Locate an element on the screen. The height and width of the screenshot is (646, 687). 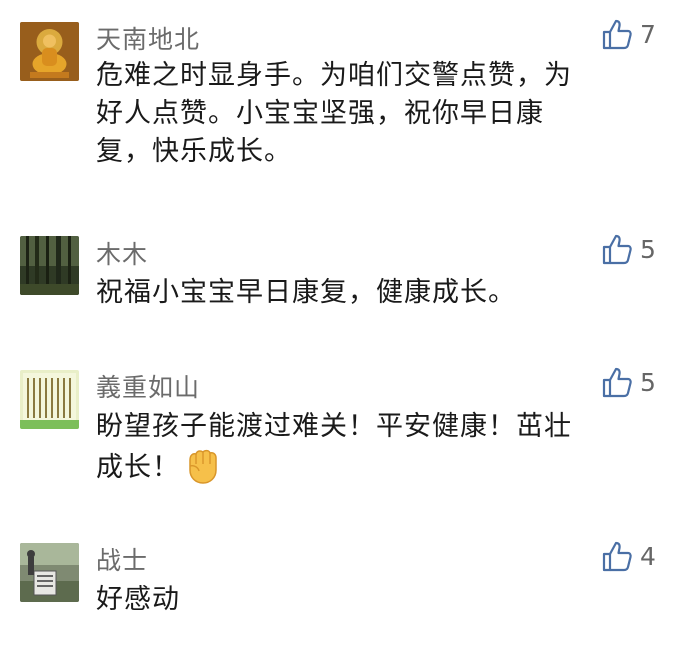
comment-author: 战士 is located at coordinates (122, 559).